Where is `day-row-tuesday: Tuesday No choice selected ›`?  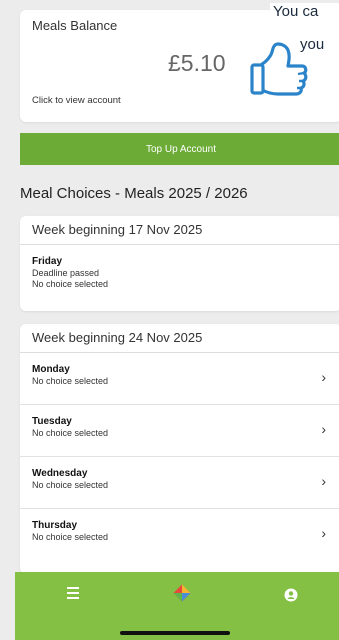 day-row-tuesday: Tuesday No choice selected › is located at coordinates (179, 431).